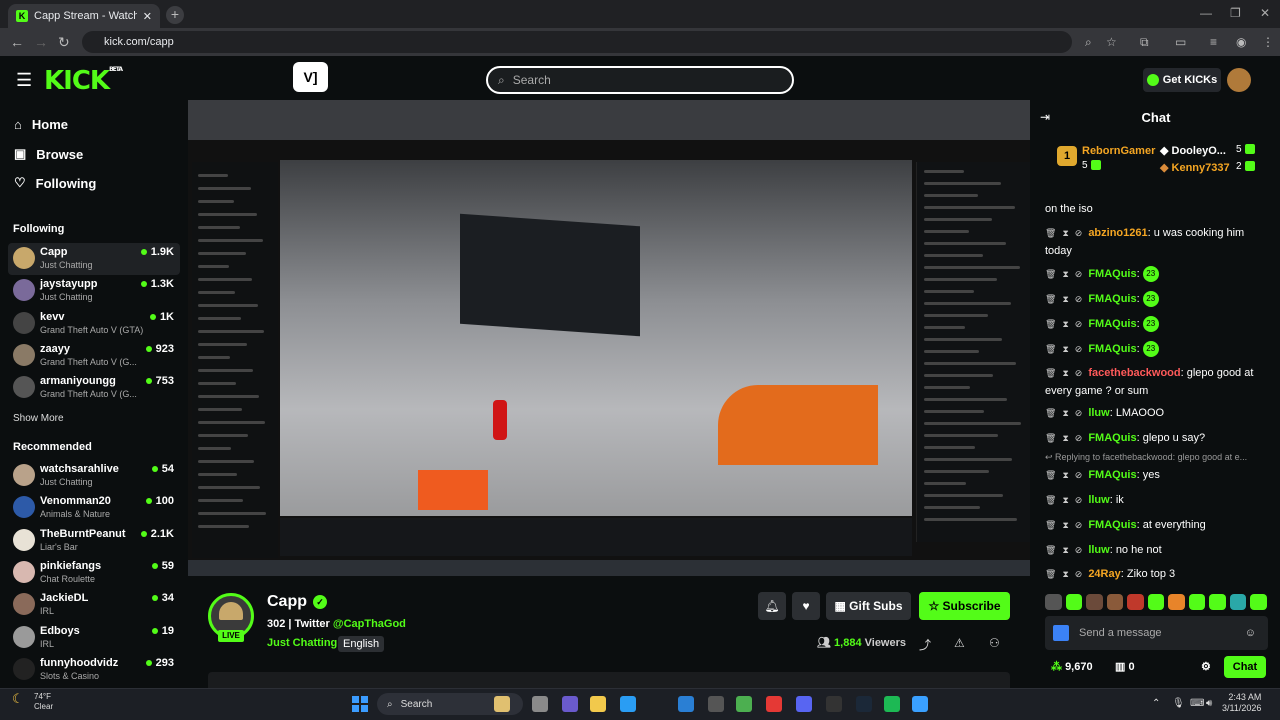 This screenshot has width=1280, height=720. What do you see at coordinates (55, 183) in the screenshot?
I see `nav-following: ♡ Following` at bounding box center [55, 183].